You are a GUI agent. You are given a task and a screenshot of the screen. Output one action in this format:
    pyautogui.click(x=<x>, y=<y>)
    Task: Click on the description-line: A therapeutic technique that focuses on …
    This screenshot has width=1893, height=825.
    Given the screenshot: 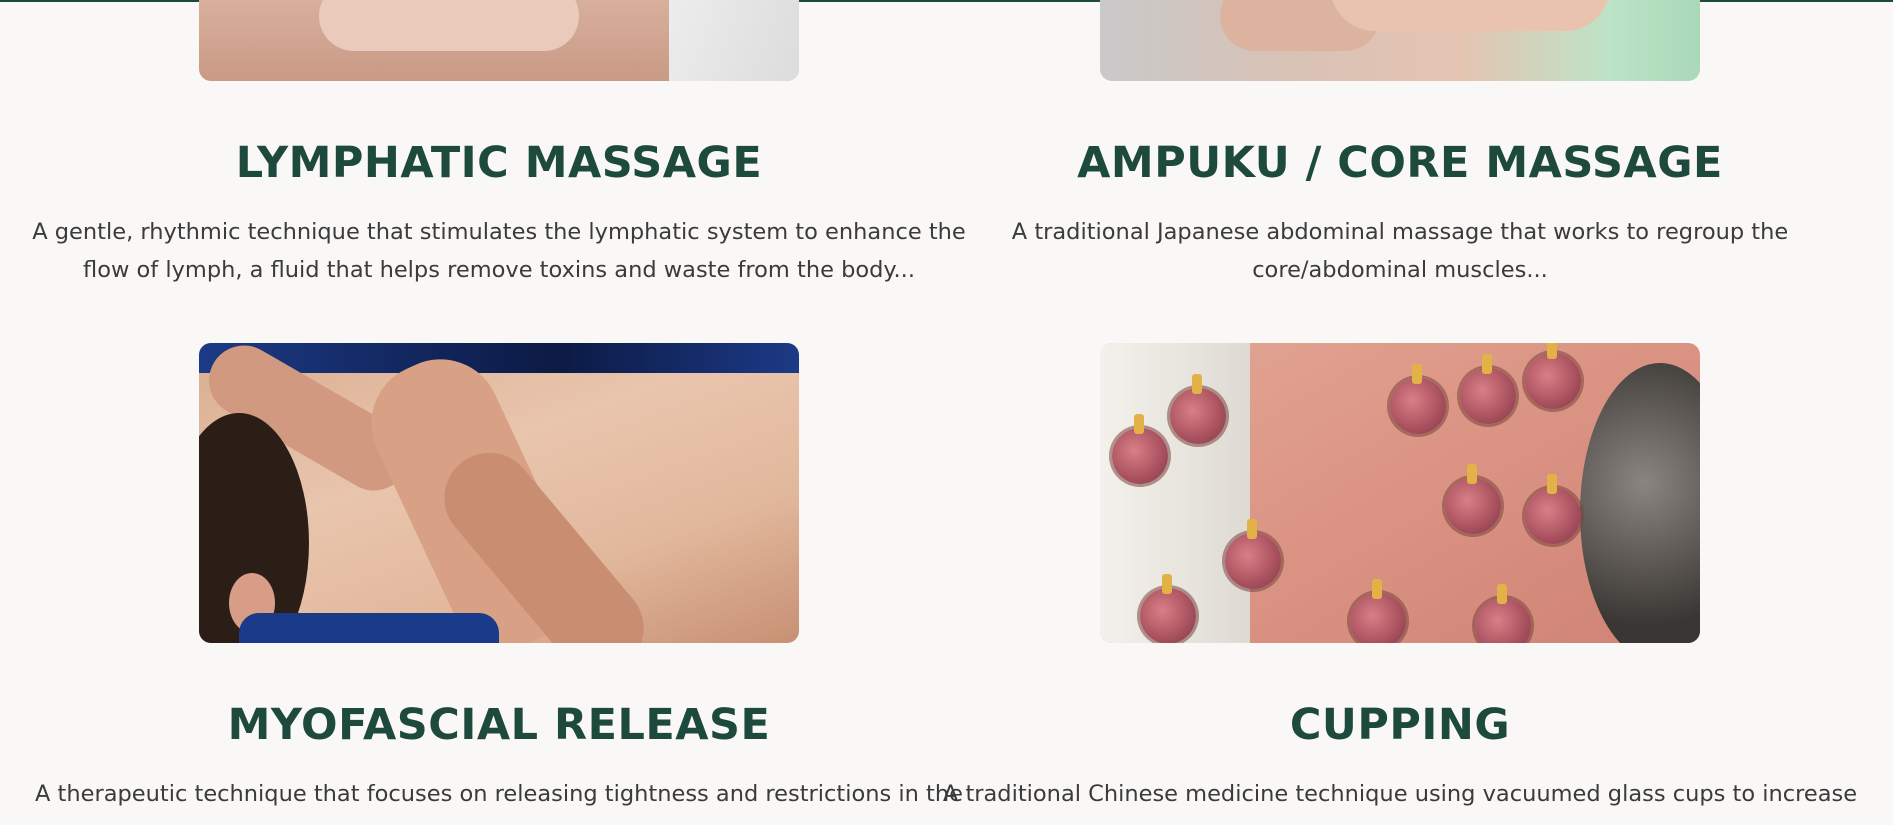 What is the action you would take?
    pyautogui.click(x=499, y=794)
    